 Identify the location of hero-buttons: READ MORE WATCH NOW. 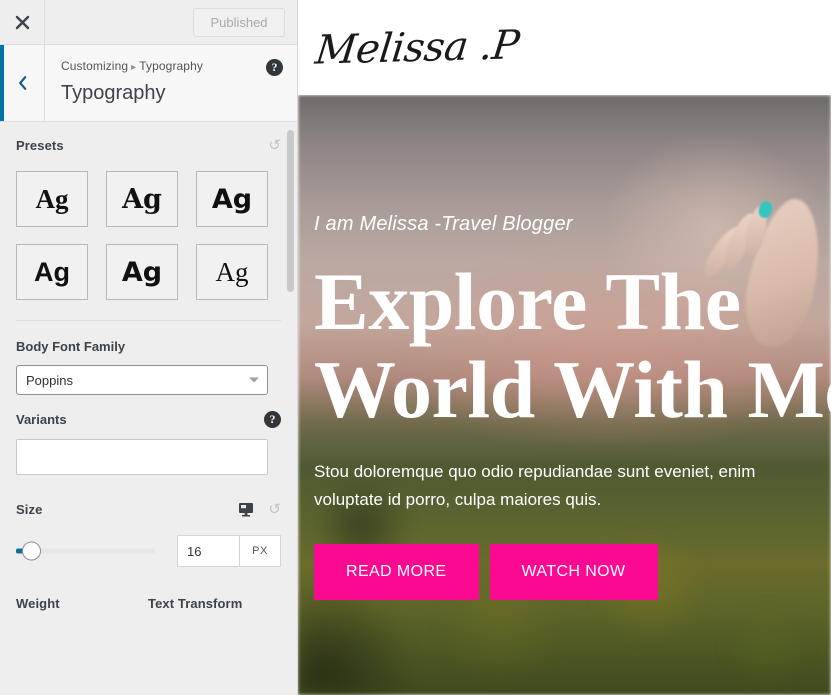
(572, 572).